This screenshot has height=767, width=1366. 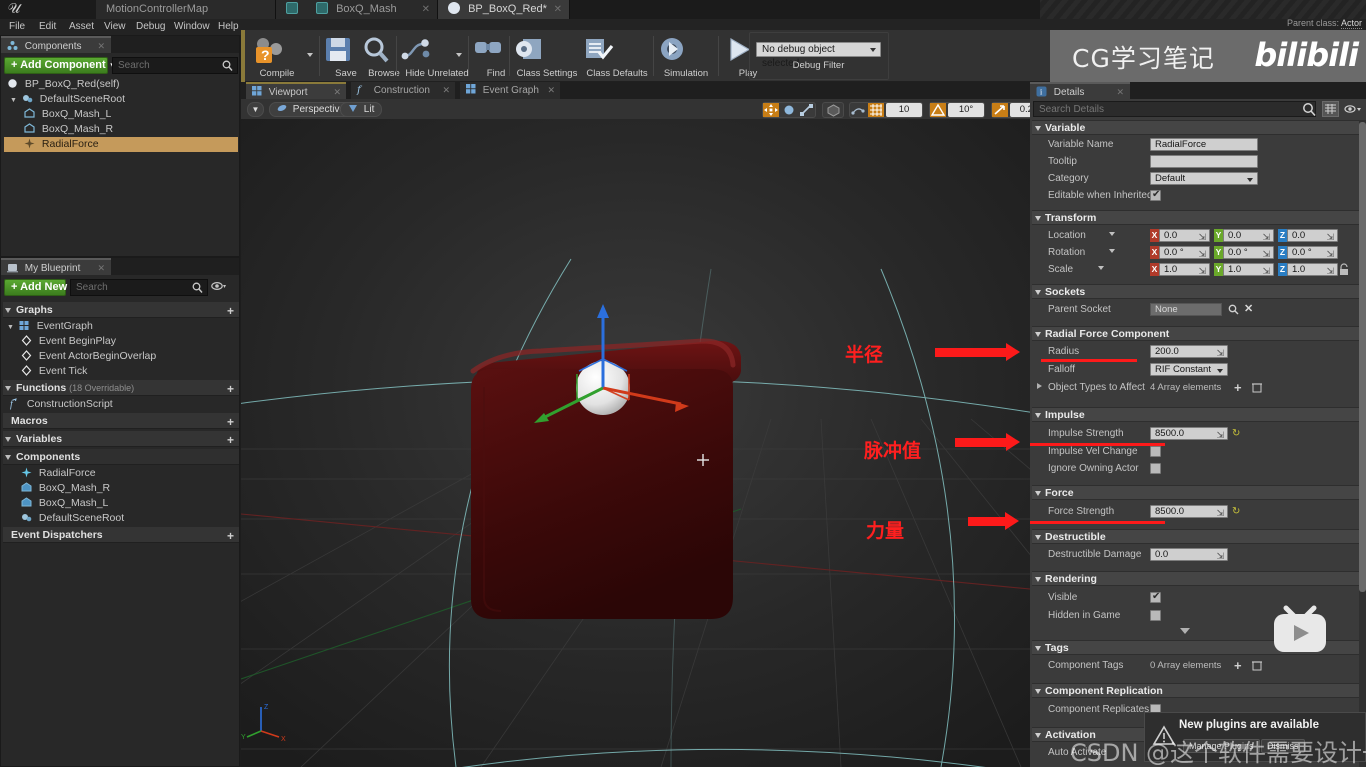 I want to click on input-location-x: 0.0 ⇲, so click(x=1184, y=235).